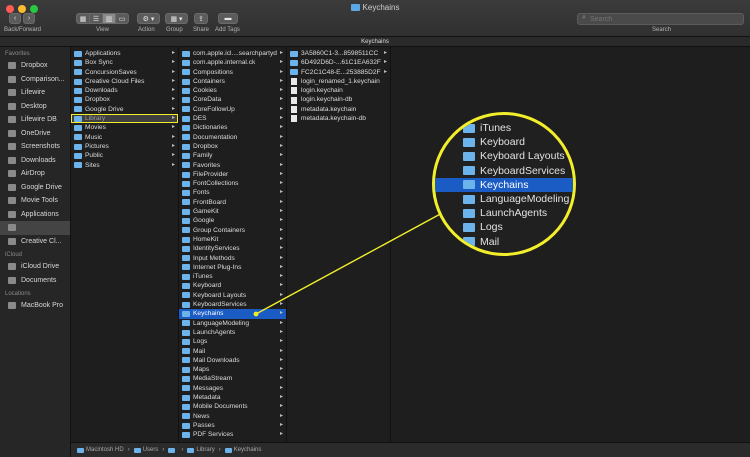 This screenshot has width=750, height=457. What do you see at coordinates (496, 128) in the screenshot?
I see `magnifier-row-label: iTunes` at bounding box center [496, 128].